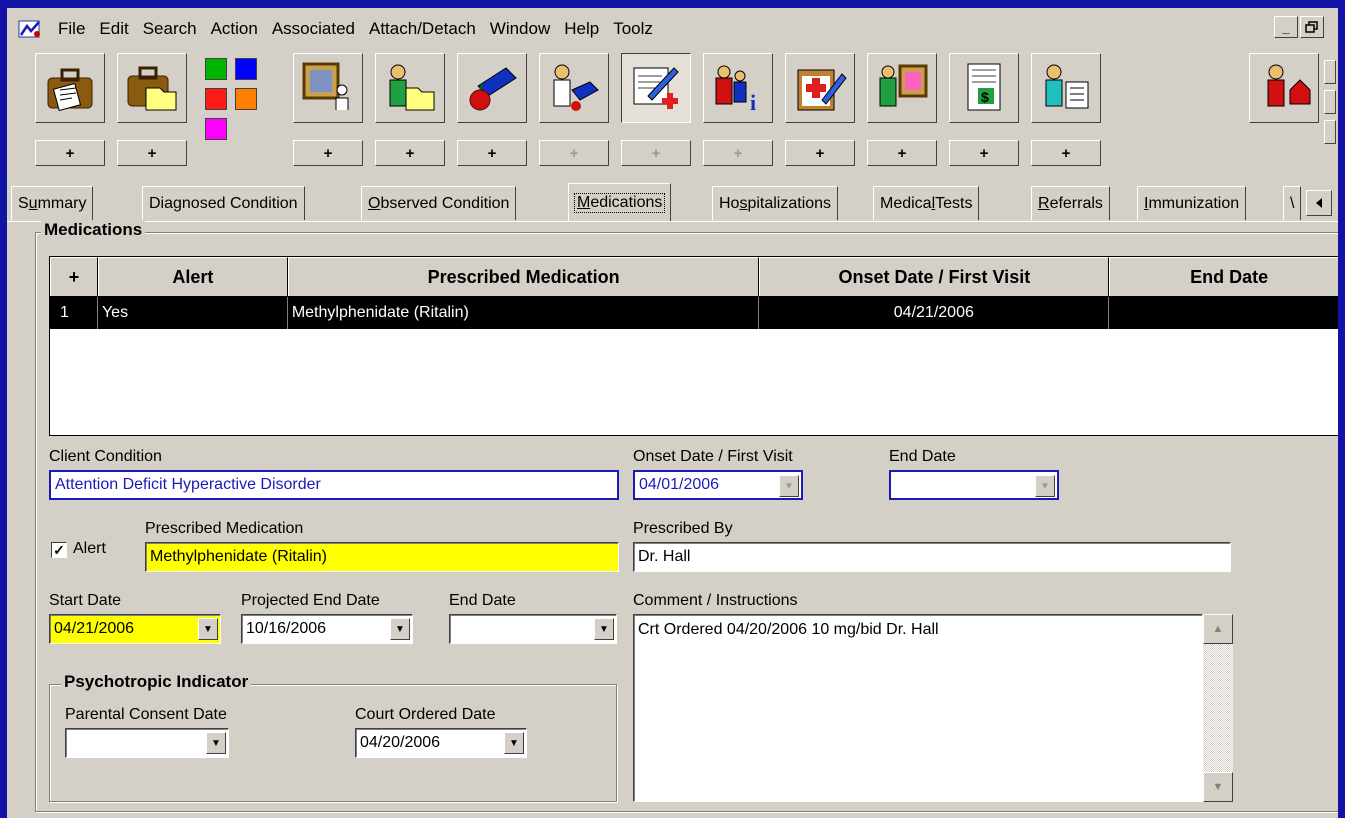 This screenshot has height=818, width=1345. I want to click on court-ordered-dropdown-button: ▼, so click(514, 743).